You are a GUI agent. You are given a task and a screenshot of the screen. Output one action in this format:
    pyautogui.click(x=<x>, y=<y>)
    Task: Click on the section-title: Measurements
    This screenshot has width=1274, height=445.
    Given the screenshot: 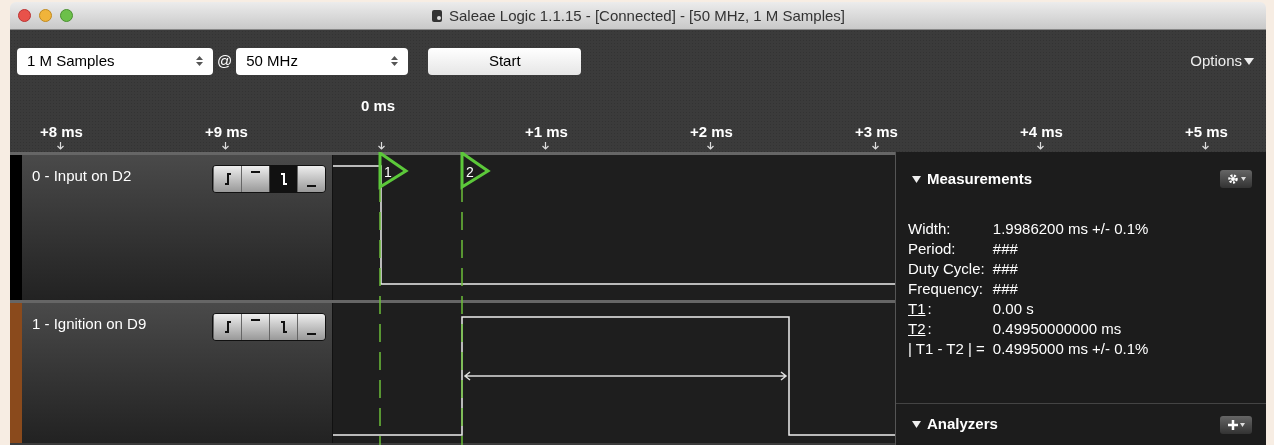 What is the action you would take?
    pyautogui.click(x=980, y=179)
    